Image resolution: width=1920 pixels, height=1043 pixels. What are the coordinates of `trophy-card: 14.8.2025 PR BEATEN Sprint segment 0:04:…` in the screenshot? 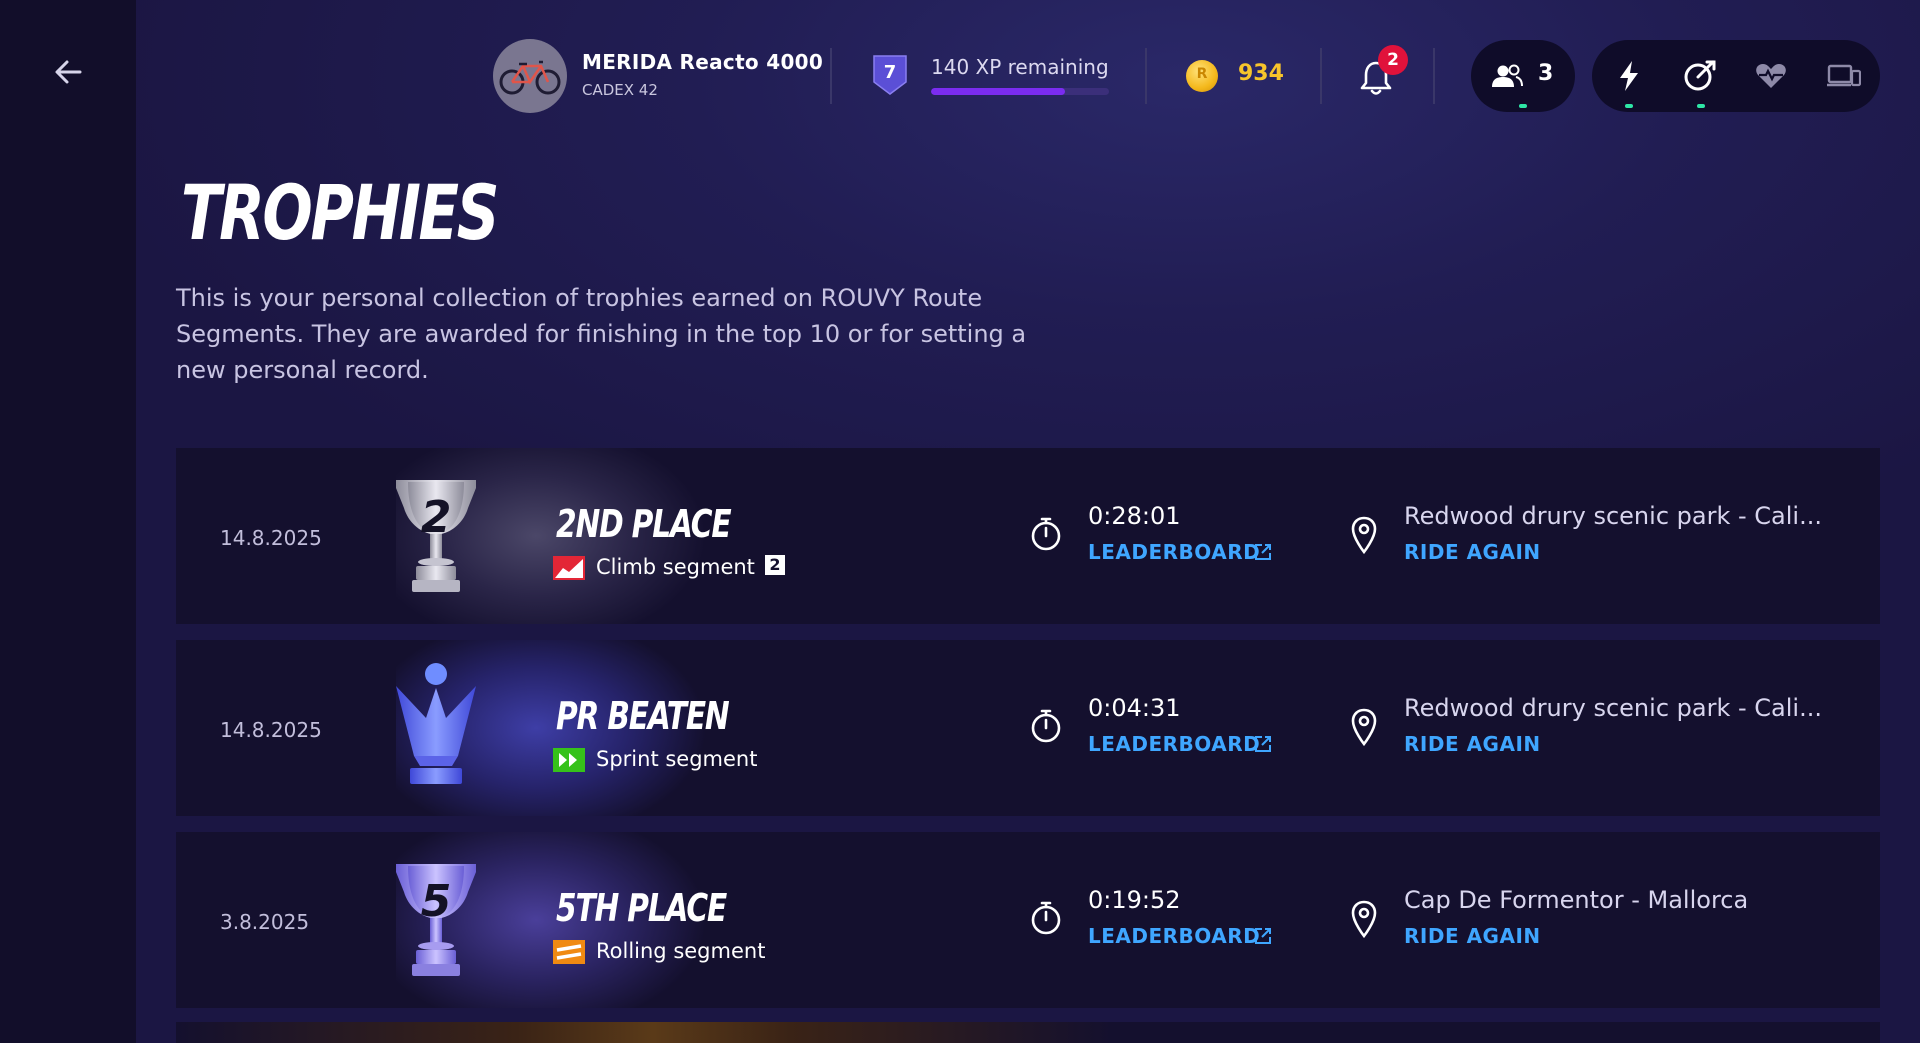 It's located at (1028, 728).